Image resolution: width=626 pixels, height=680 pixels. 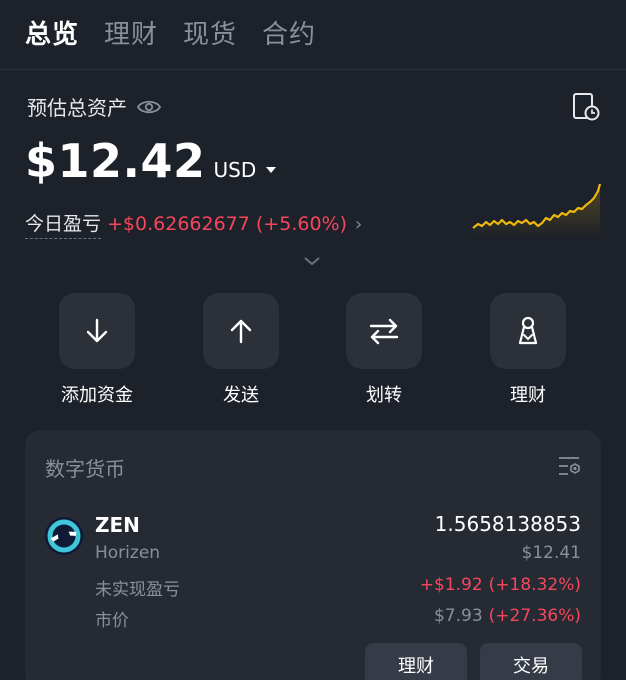 I want to click on add-funds-button, so click(x=97, y=331).